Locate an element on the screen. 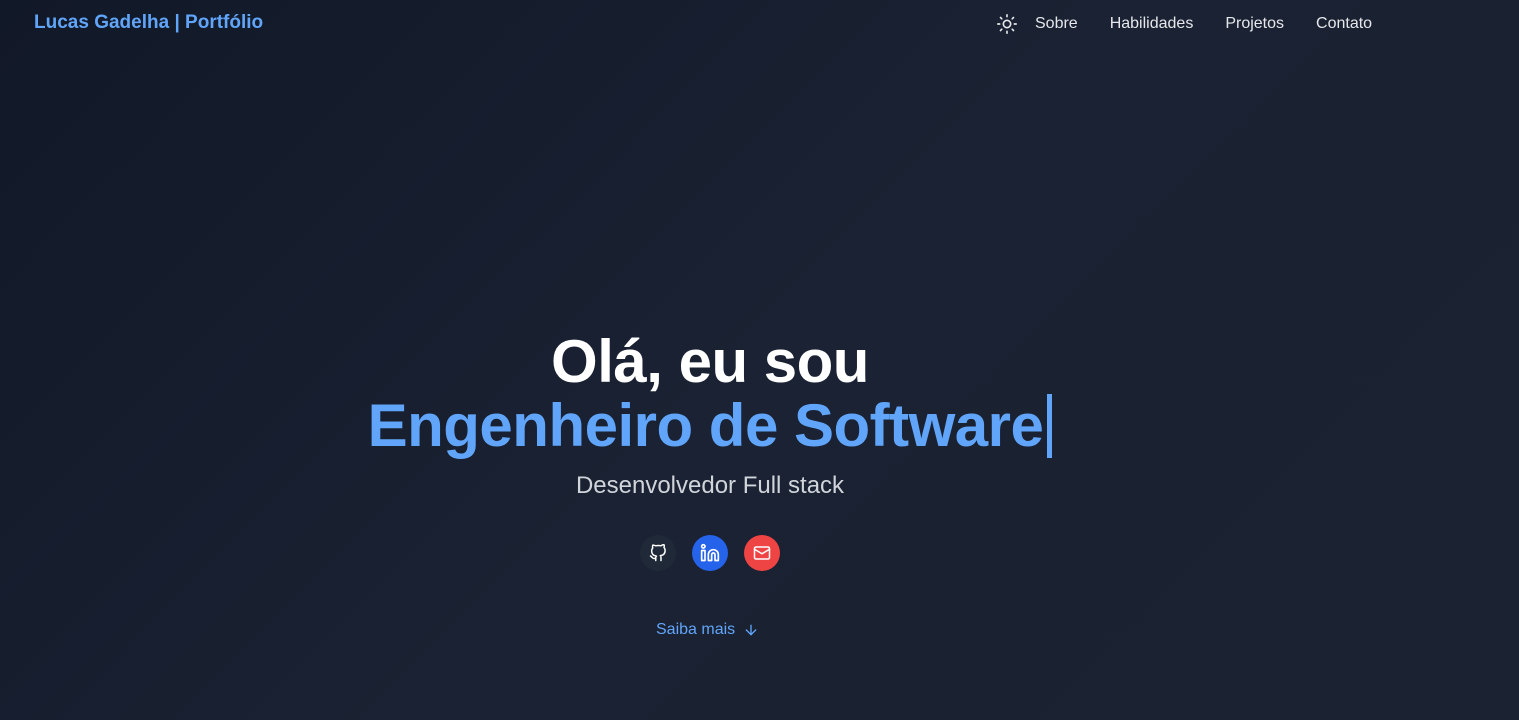 This screenshot has height=720, width=1519. main-nav: Sobre Habilidades Projetos Contato is located at coordinates (1183, 24).